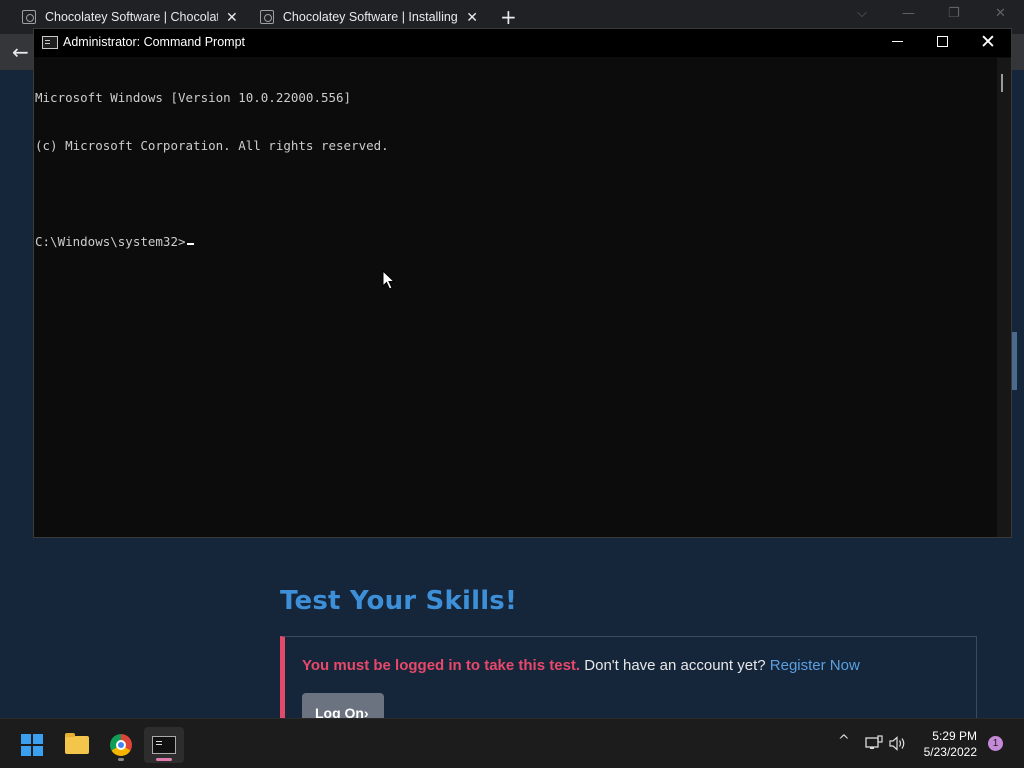 Image resolution: width=1024 pixels, height=768 pixels. Describe the element at coordinates (897, 41) in the screenshot. I see `minimize-icon` at that location.